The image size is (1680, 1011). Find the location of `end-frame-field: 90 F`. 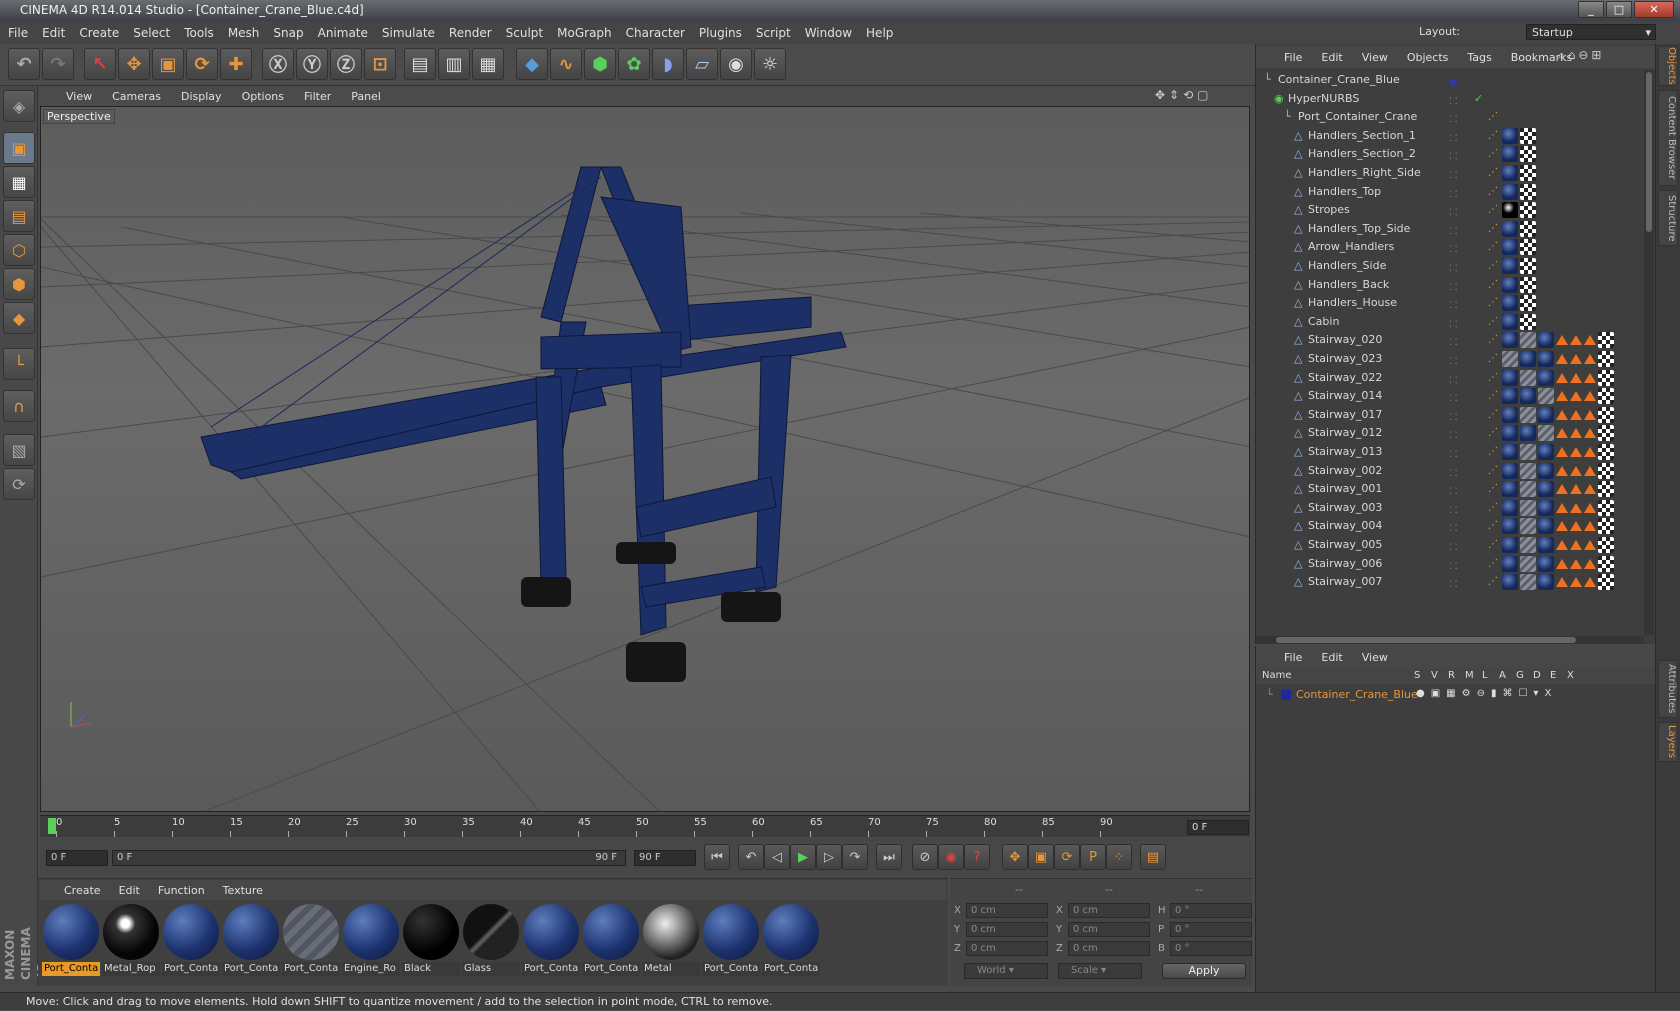

end-frame-field: 90 F is located at coordinates (665, 858).